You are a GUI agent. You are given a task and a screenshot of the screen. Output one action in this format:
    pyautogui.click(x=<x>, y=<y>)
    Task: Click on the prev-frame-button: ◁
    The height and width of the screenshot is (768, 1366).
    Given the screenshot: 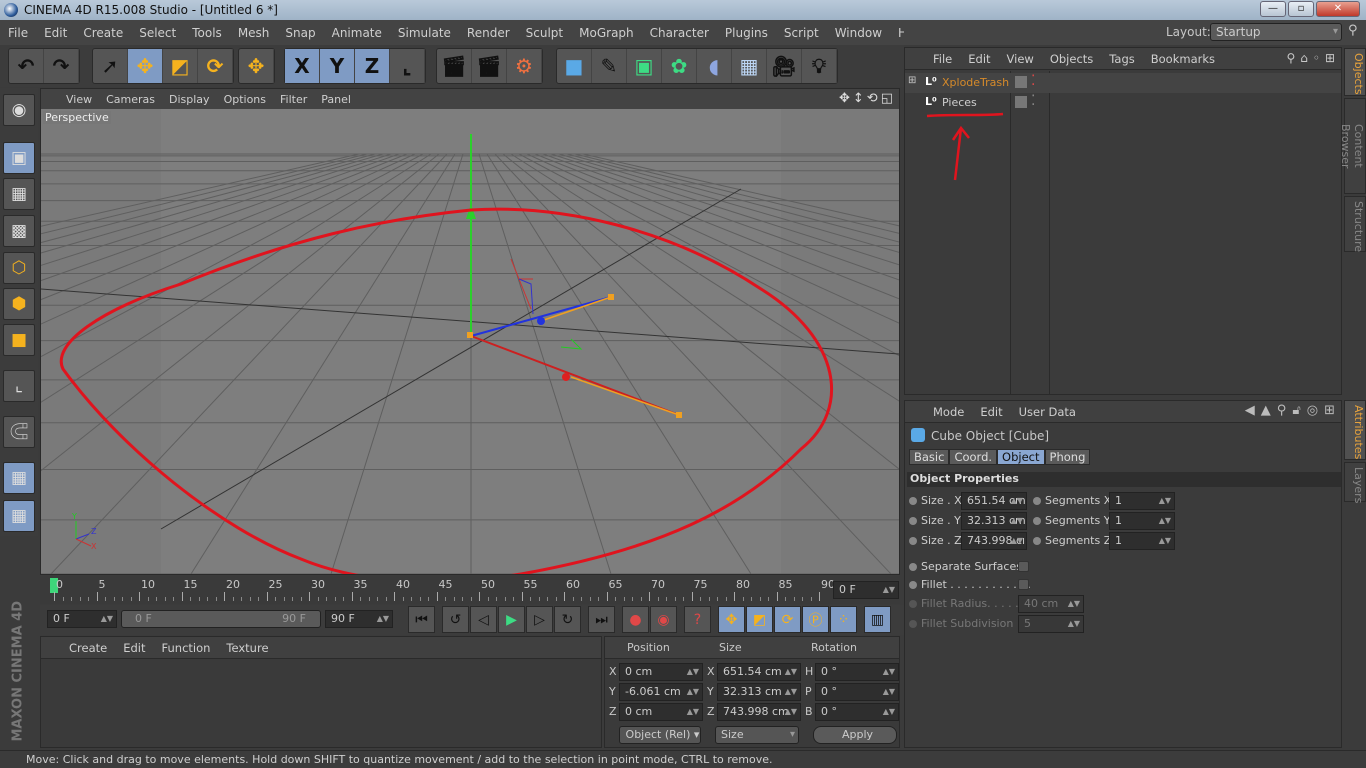 What is the action you would take?
    pyautogui.click(x=483, y=619)
    